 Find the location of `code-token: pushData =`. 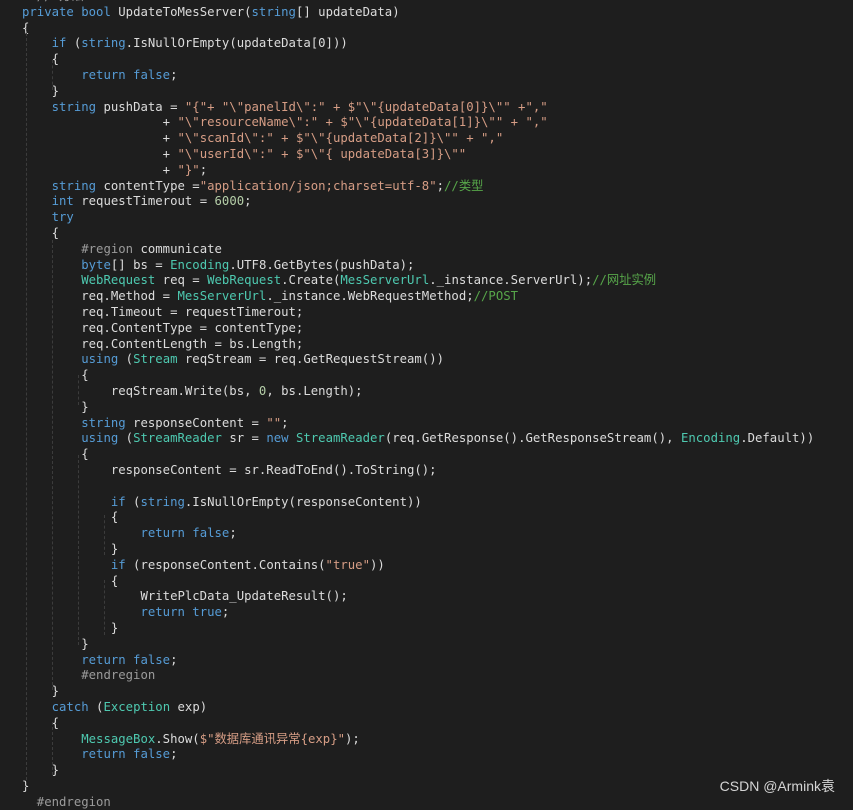

code-token: pushData = is located at coordinates (140, 106).